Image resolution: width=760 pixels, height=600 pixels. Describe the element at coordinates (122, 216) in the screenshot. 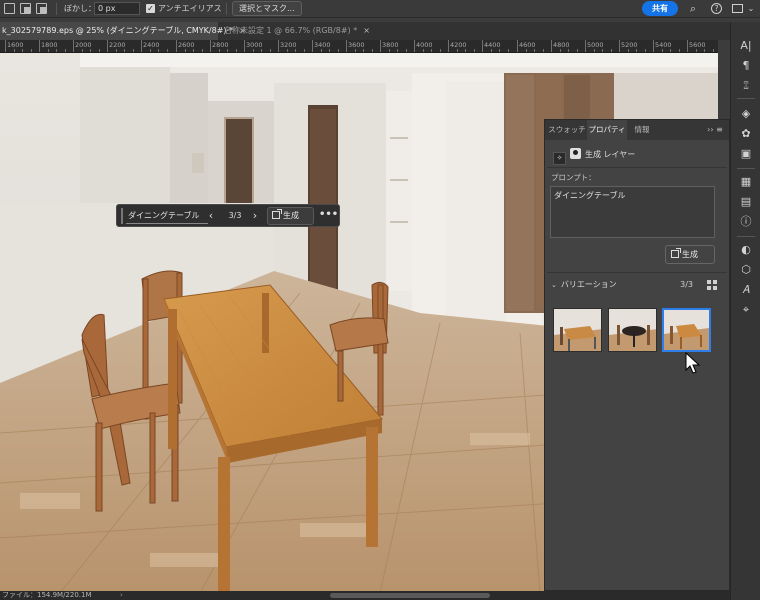

I see `drag-handle` at that location.